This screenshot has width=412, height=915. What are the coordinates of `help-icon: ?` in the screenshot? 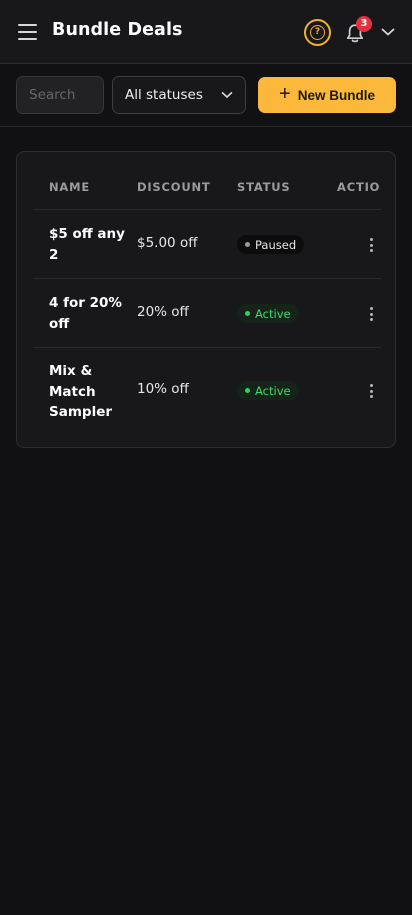 It's located at (317, 32).